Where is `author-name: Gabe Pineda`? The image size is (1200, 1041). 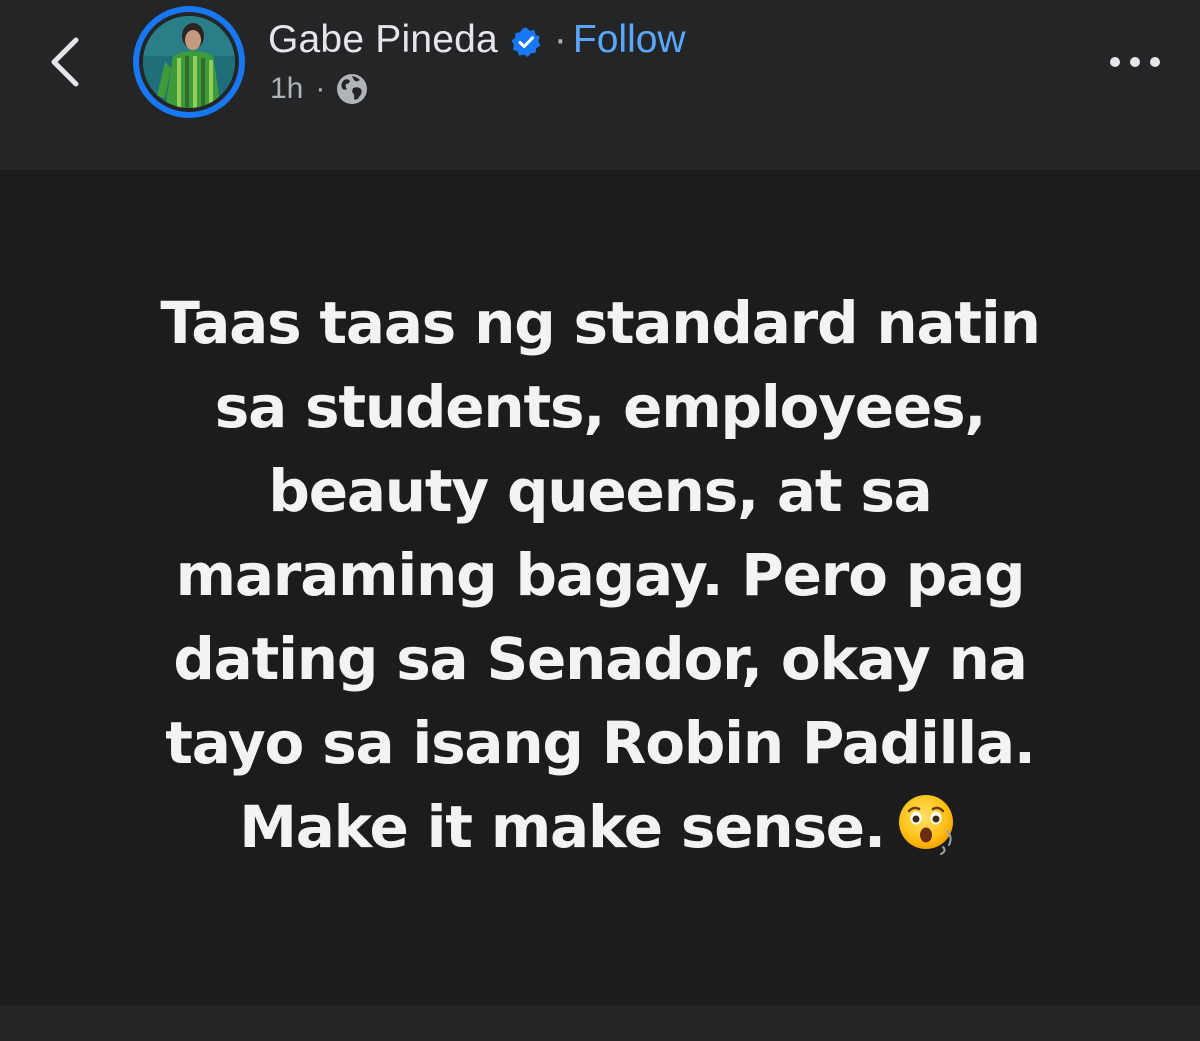 author-name: Gabe Pineda is located at coordinates (383, 40).